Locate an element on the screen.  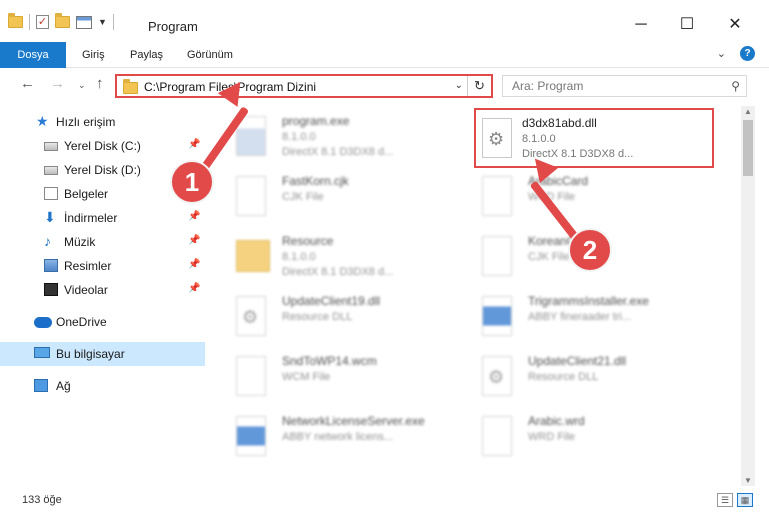
expand-ribbon-icon: ⌄ is located at coordinates (721, 53).